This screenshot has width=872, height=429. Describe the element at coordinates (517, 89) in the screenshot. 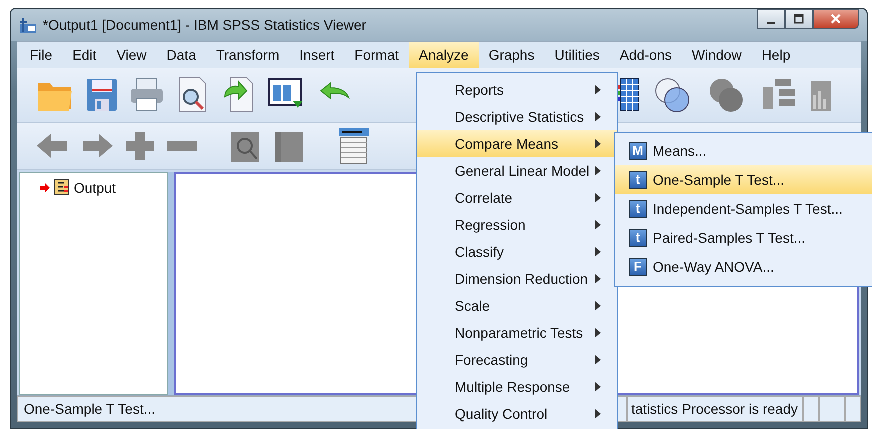

I see `menu-item: Reports` at that location.